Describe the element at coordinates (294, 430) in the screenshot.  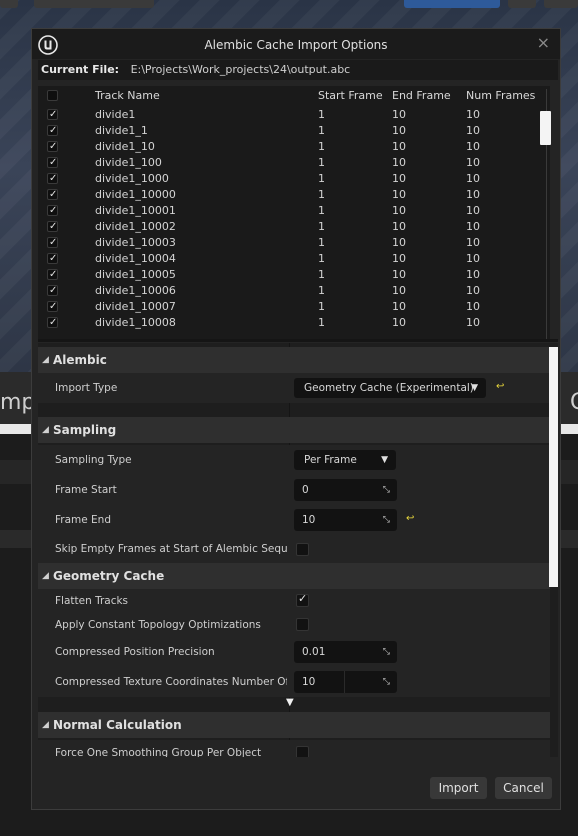
I see `section-header-sampling: ◢ Sampling` at that location.